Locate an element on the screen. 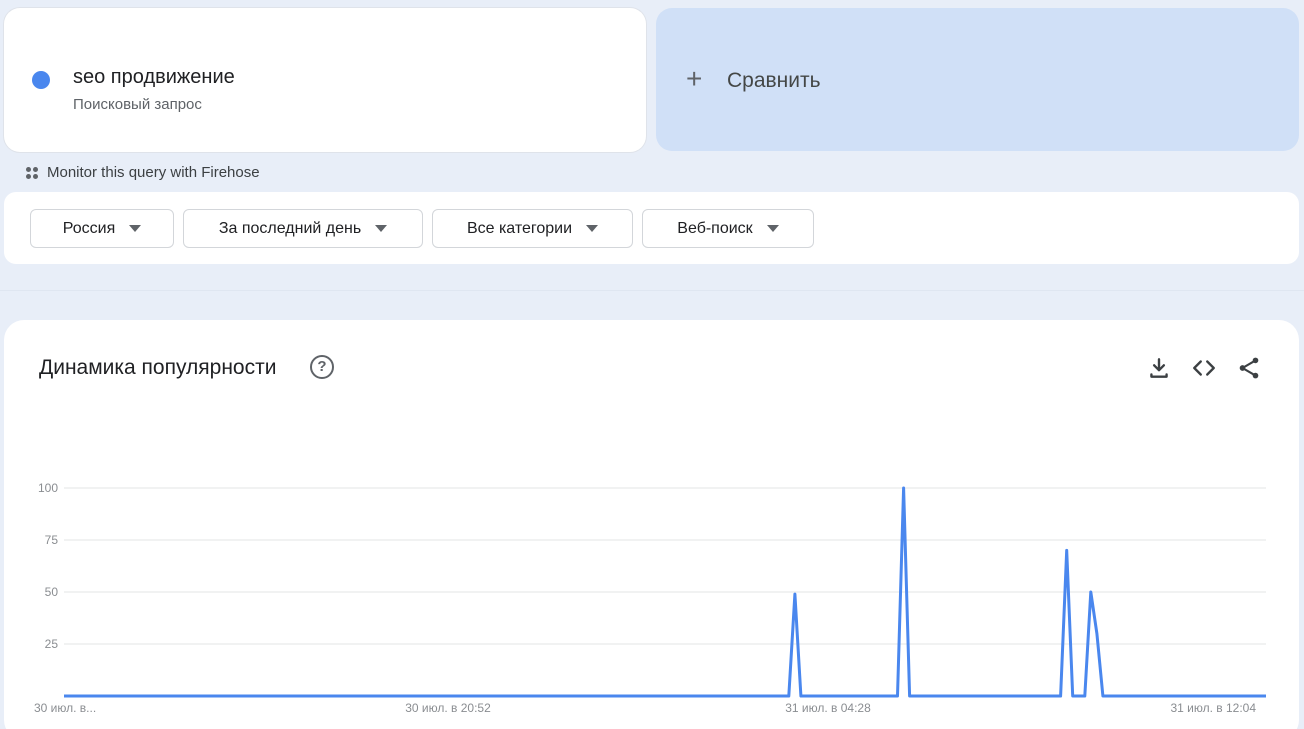 The image size is (1304, 729). section-divider is located at coordinates (652, 290).